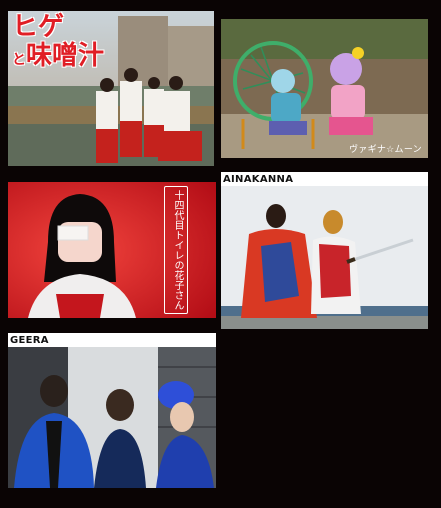 This screenshot has width=441, height=508. Describe the element at coordinates (385, 150) in the screenshot. I see `caption-vagina-moon: ヴァギナ☆ムーン` at that location.